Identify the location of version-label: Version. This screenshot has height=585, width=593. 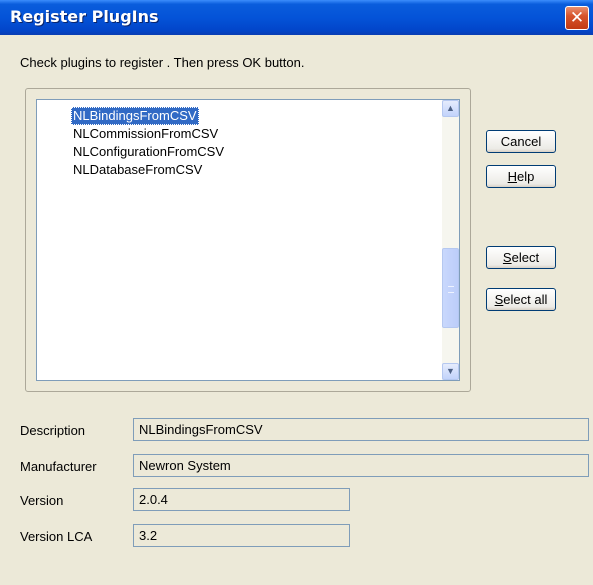
(42, 500).